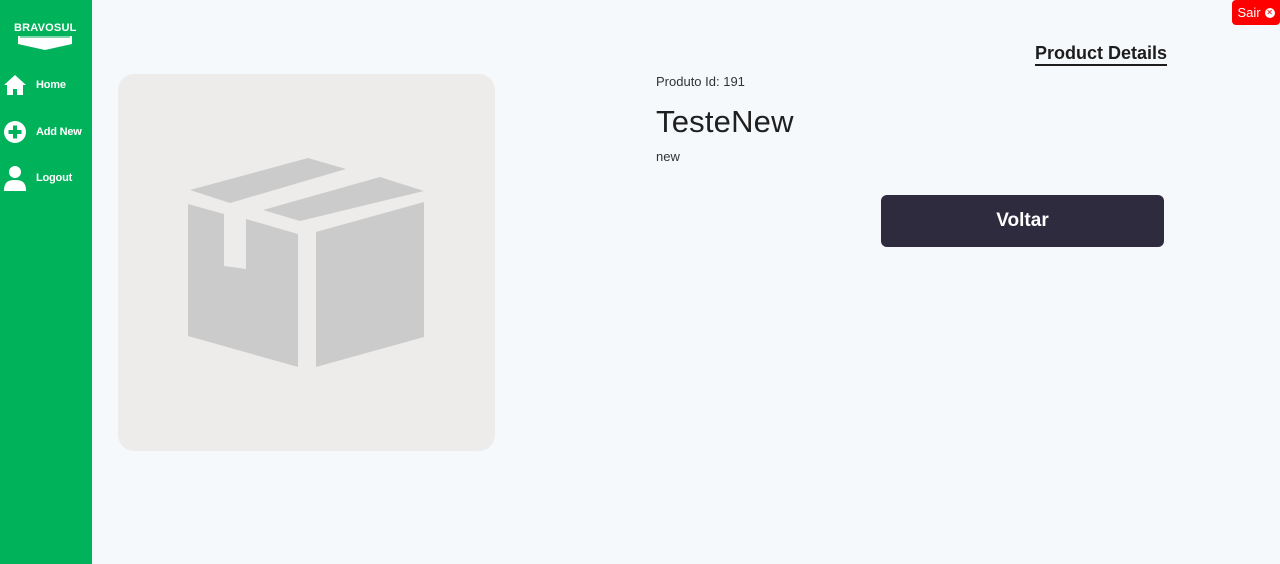 The width and height of the screenshot is (1280, 564). What do you see at coordinates (1101, 54) in the screenshot?
I see `page-title: Product Details` at bounding box center [1101, 54].